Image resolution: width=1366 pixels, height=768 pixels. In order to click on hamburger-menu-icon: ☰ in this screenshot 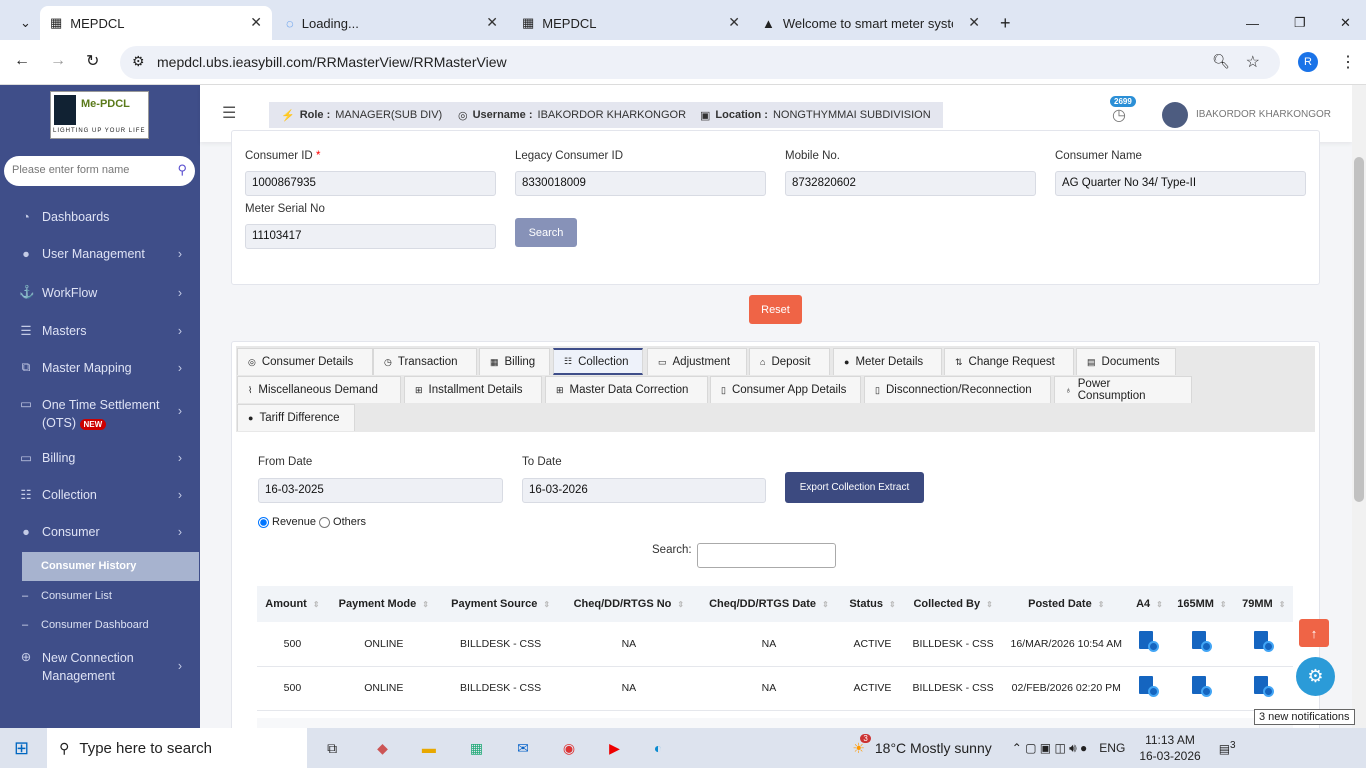, I will do `click(229, 113)`.